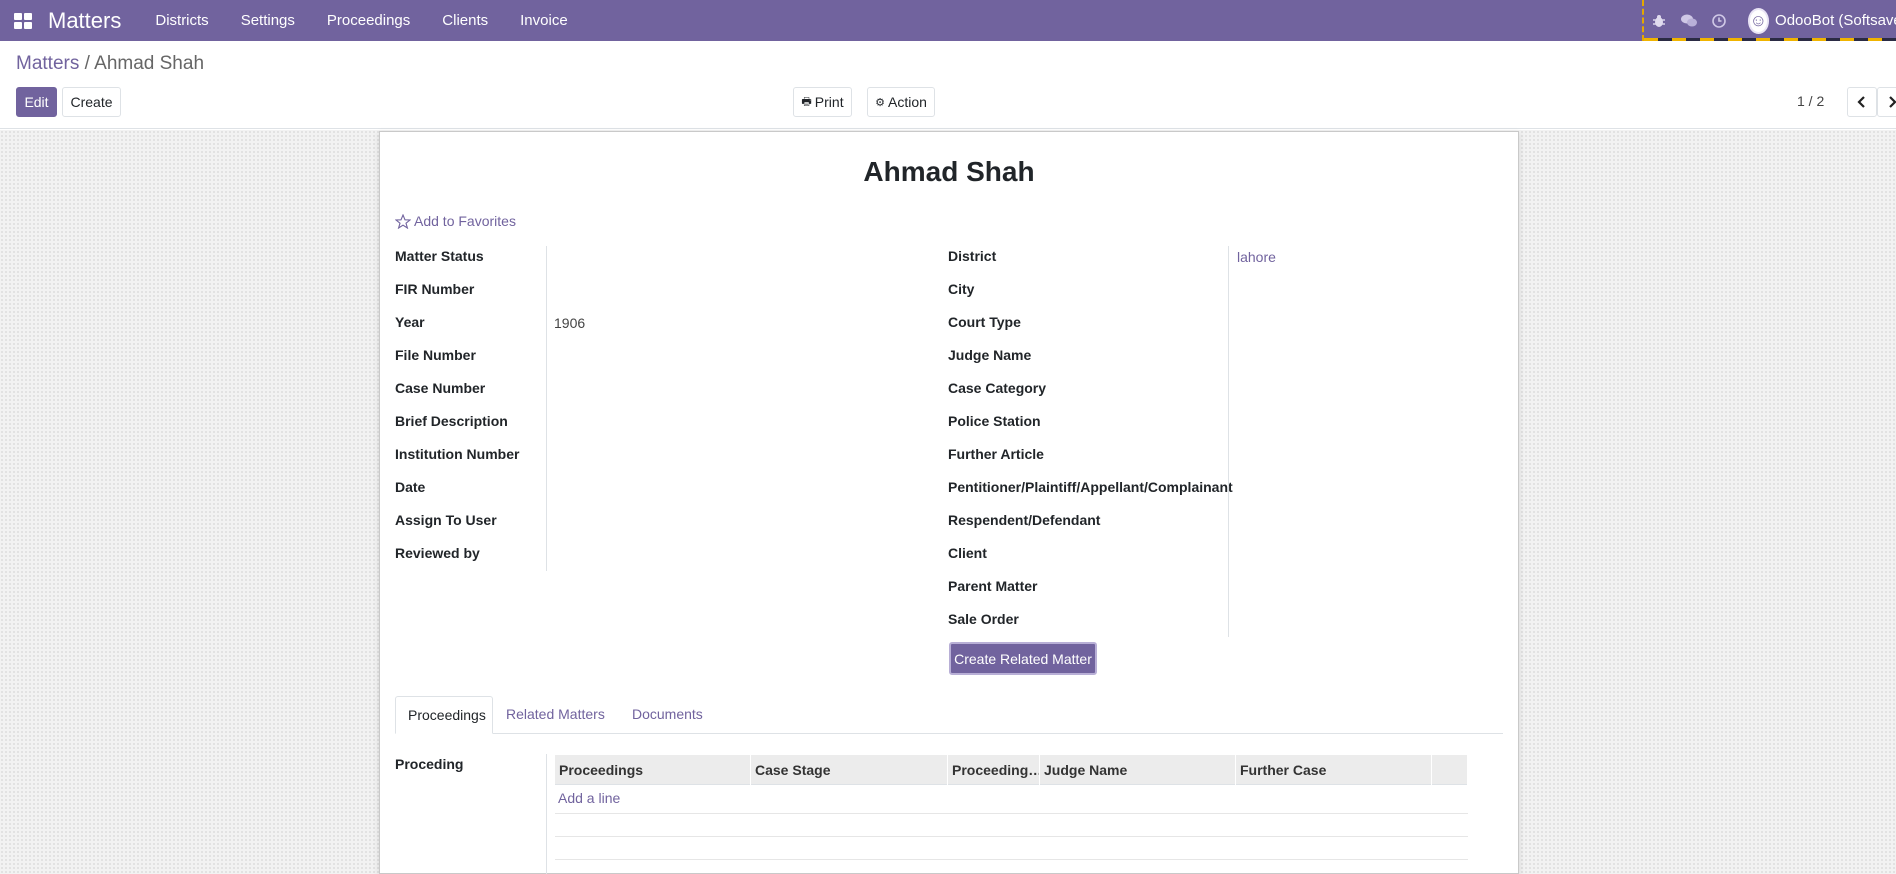 The height and width of the screenshot is (874, 1896). I want to click on action-label: Action, so click(907, 102).